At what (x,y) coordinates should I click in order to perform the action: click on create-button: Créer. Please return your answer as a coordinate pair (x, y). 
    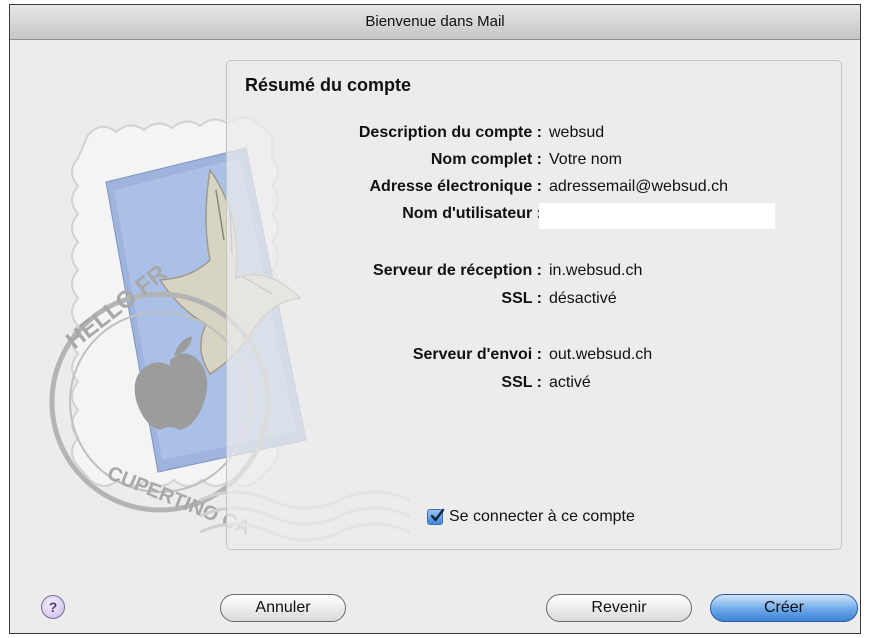
    Looking at the image, I should click on (784, 608).